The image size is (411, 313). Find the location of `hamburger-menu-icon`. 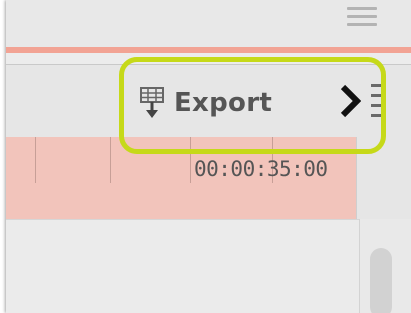

hamburger-menu-icon is located at coordinates (362, 19).